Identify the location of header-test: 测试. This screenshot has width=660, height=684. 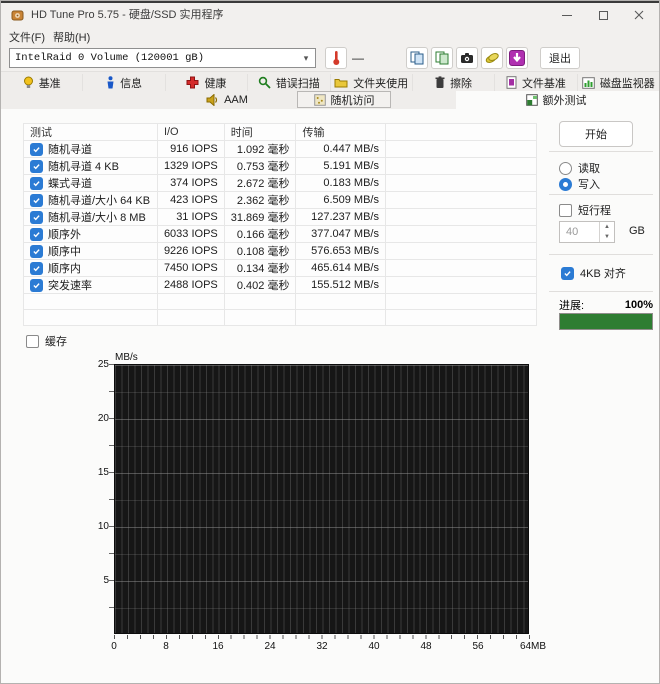
(90, 132).